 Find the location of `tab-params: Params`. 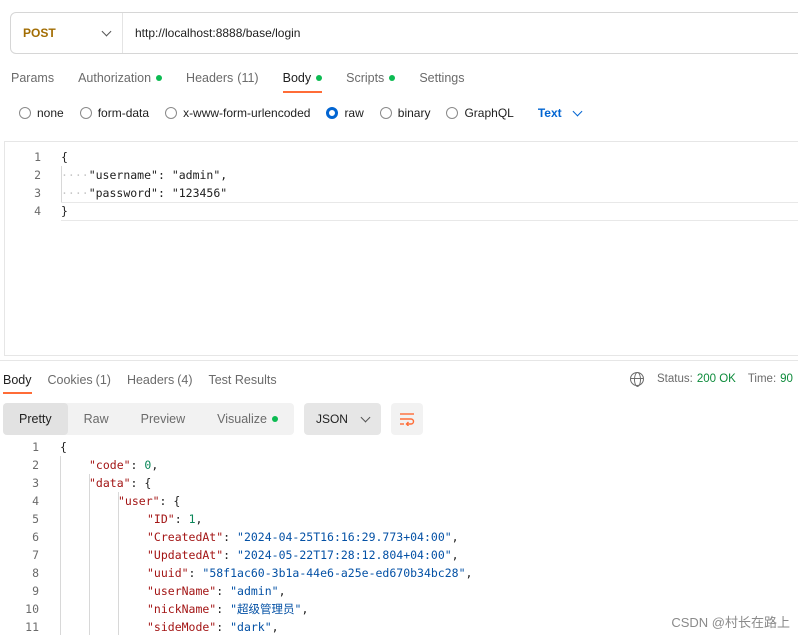

tab-params: Params is located at coordinates (32, 78).